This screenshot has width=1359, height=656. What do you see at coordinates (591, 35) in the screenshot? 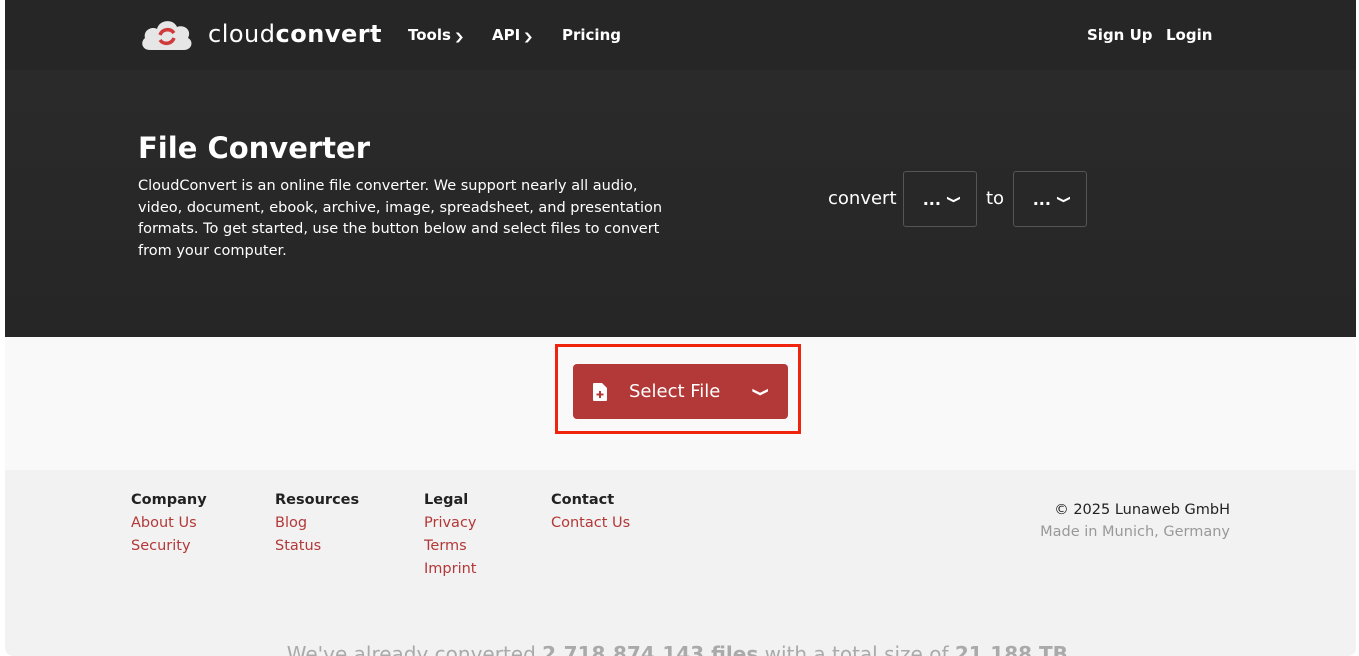
I see `nav-pricing: Pricing` at bounding box center [591, 35].